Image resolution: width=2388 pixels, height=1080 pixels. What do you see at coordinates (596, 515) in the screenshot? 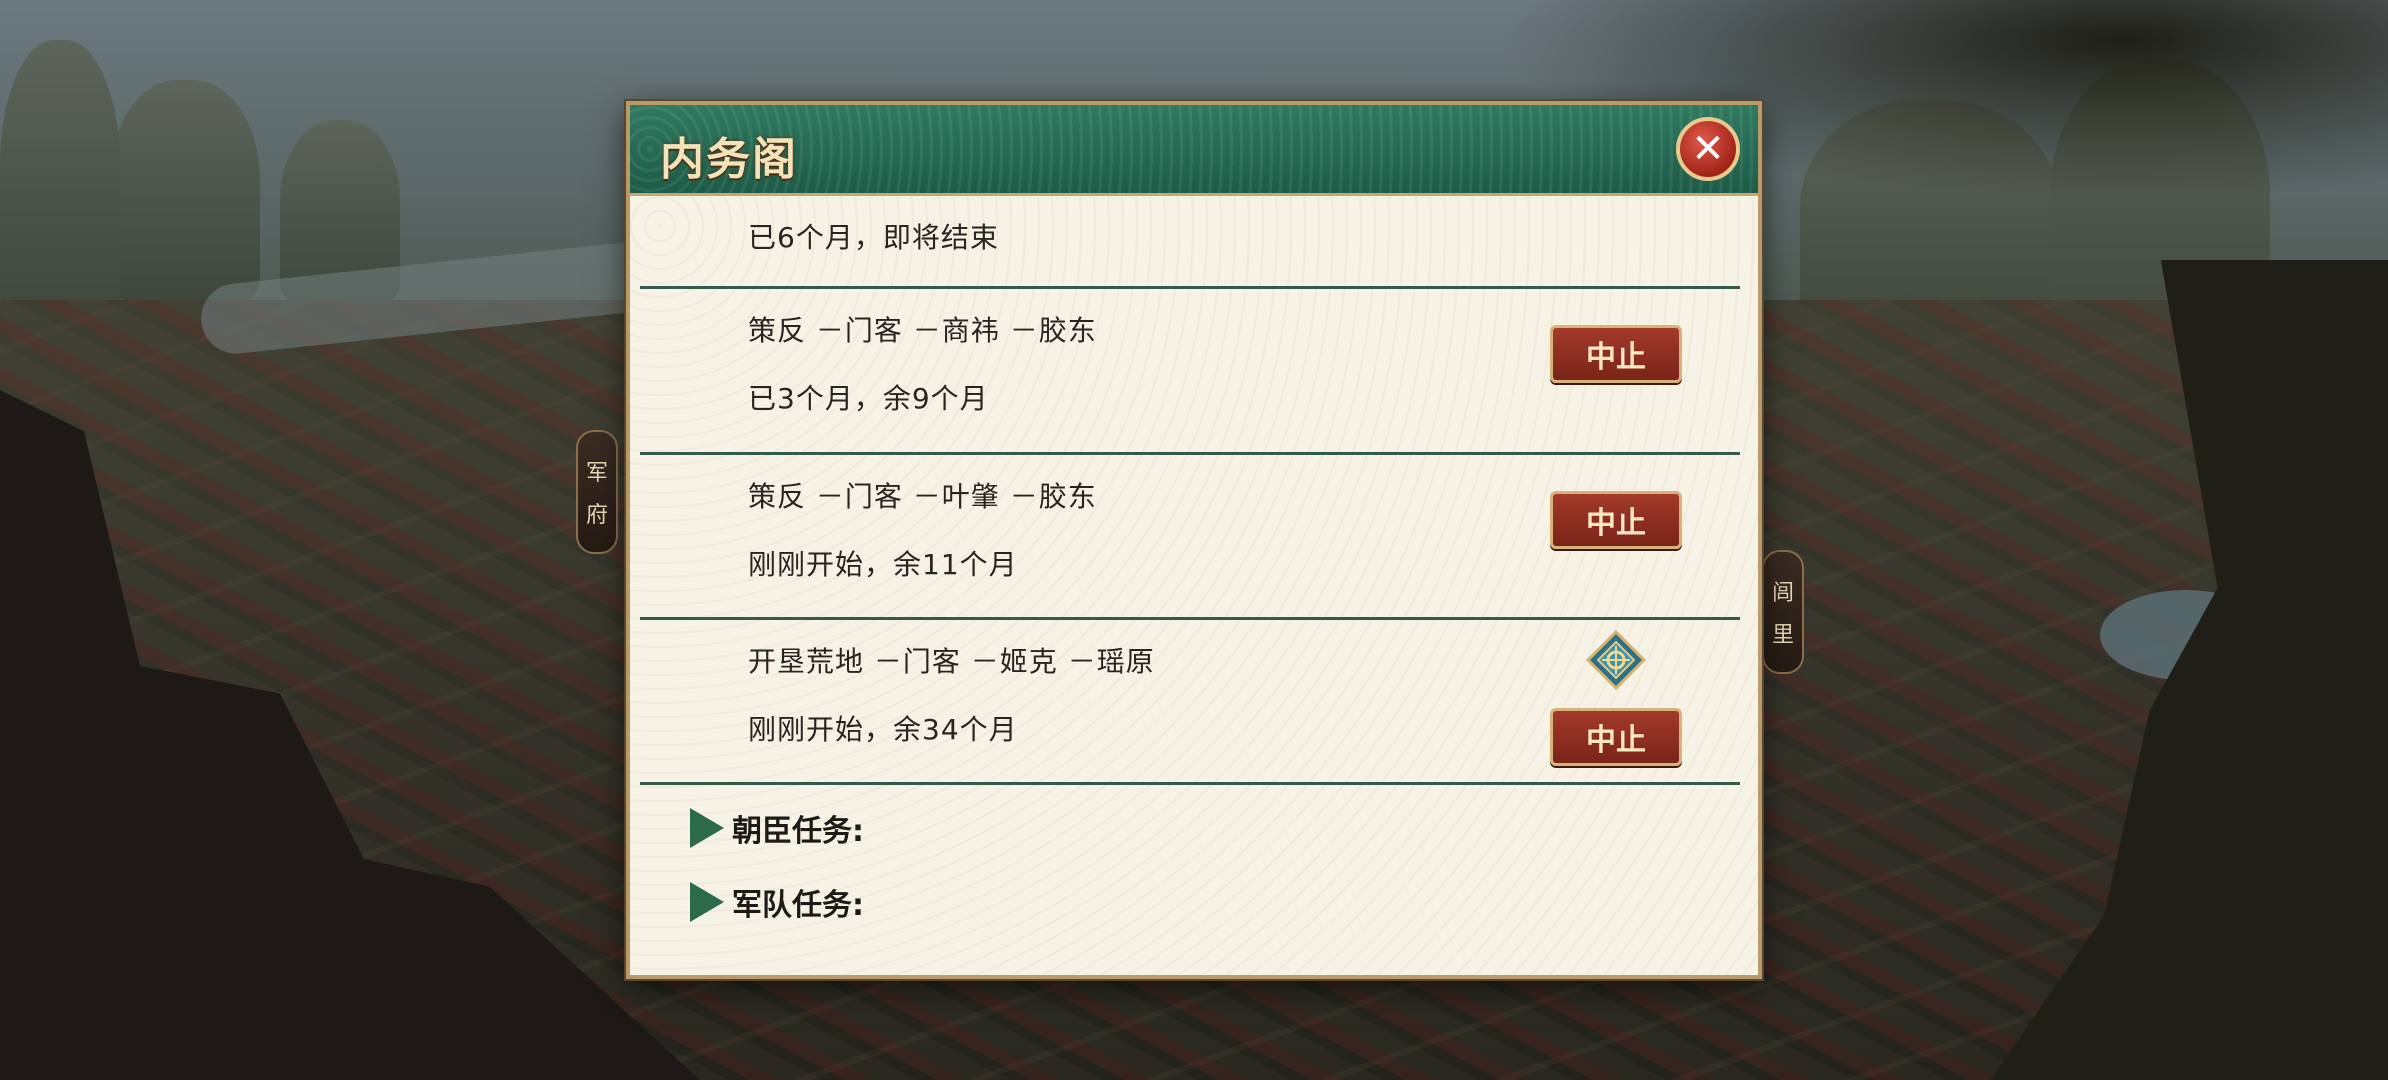
I see `side-tab-char: 府` at bounding box center [596, 515].